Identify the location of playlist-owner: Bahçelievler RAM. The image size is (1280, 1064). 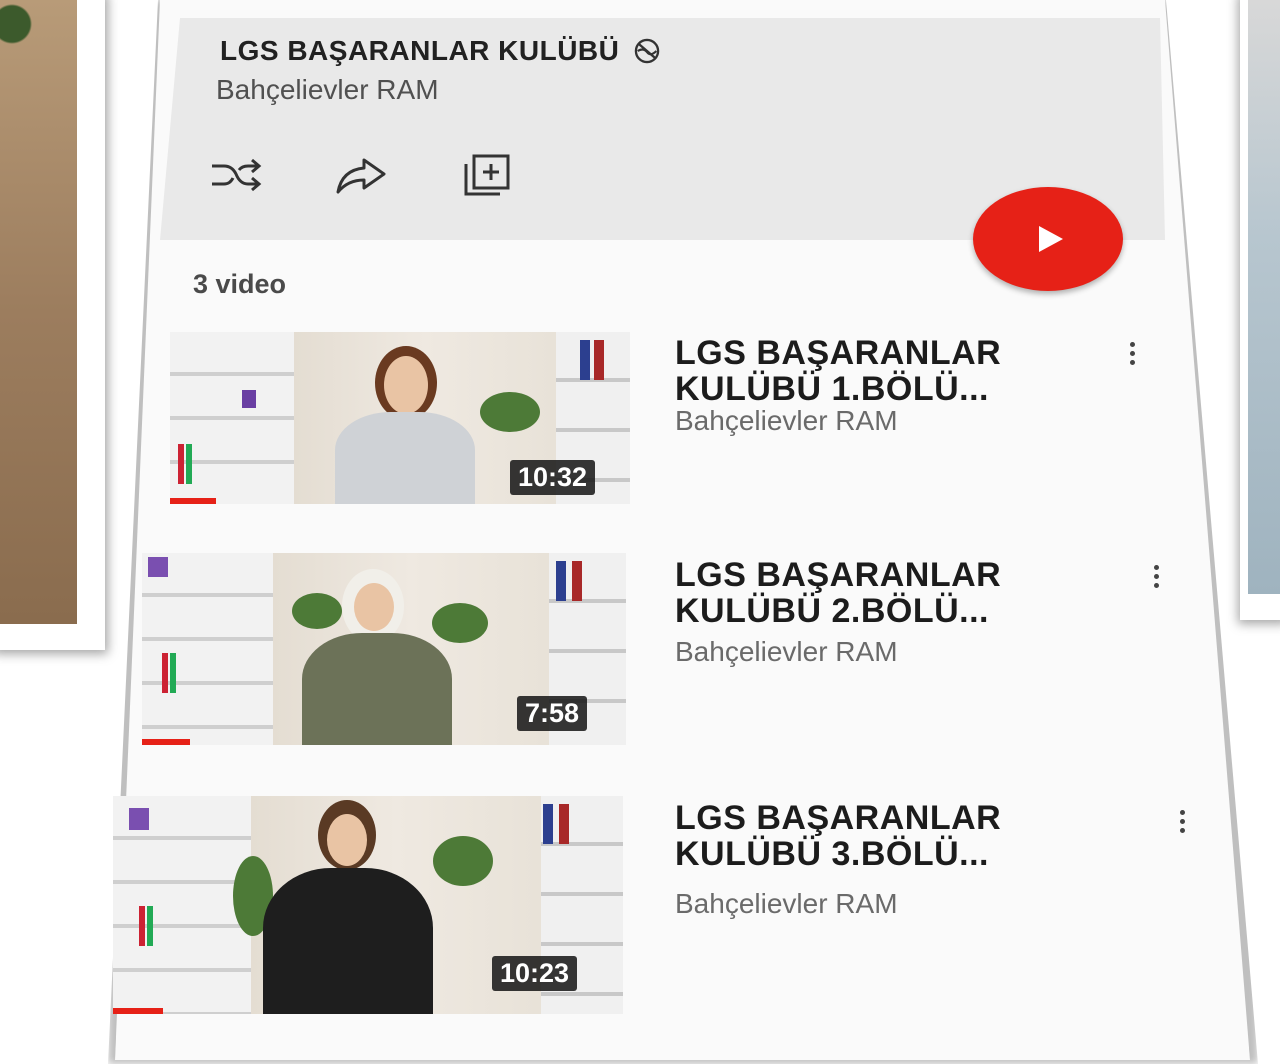
(327, 90).